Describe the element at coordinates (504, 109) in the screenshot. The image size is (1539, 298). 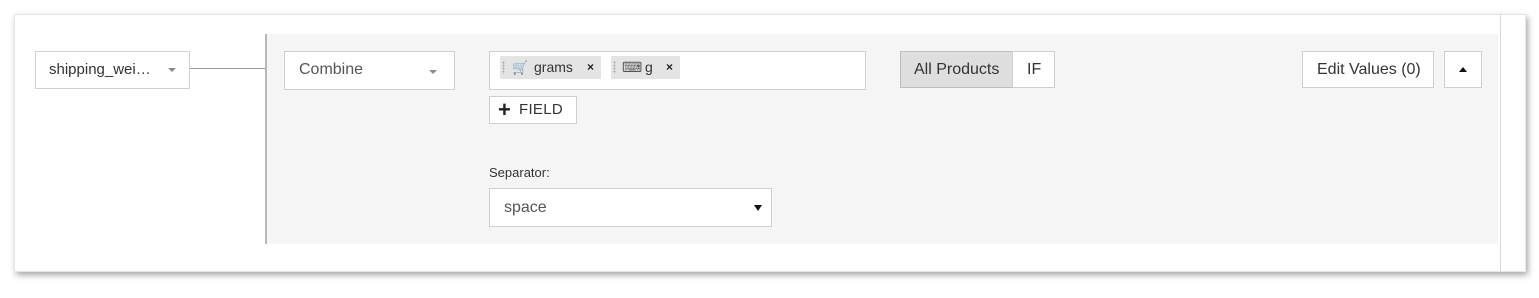
I see `plus-icon: +` at that location.